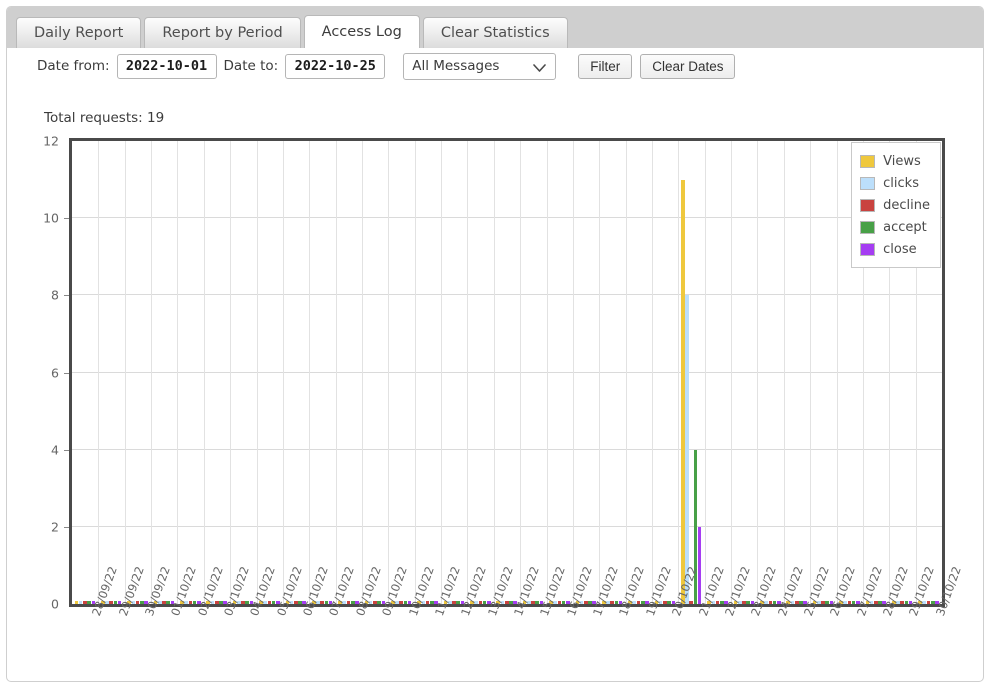  I want to click on y-axis-tick-label: 4, so click(55, 450).